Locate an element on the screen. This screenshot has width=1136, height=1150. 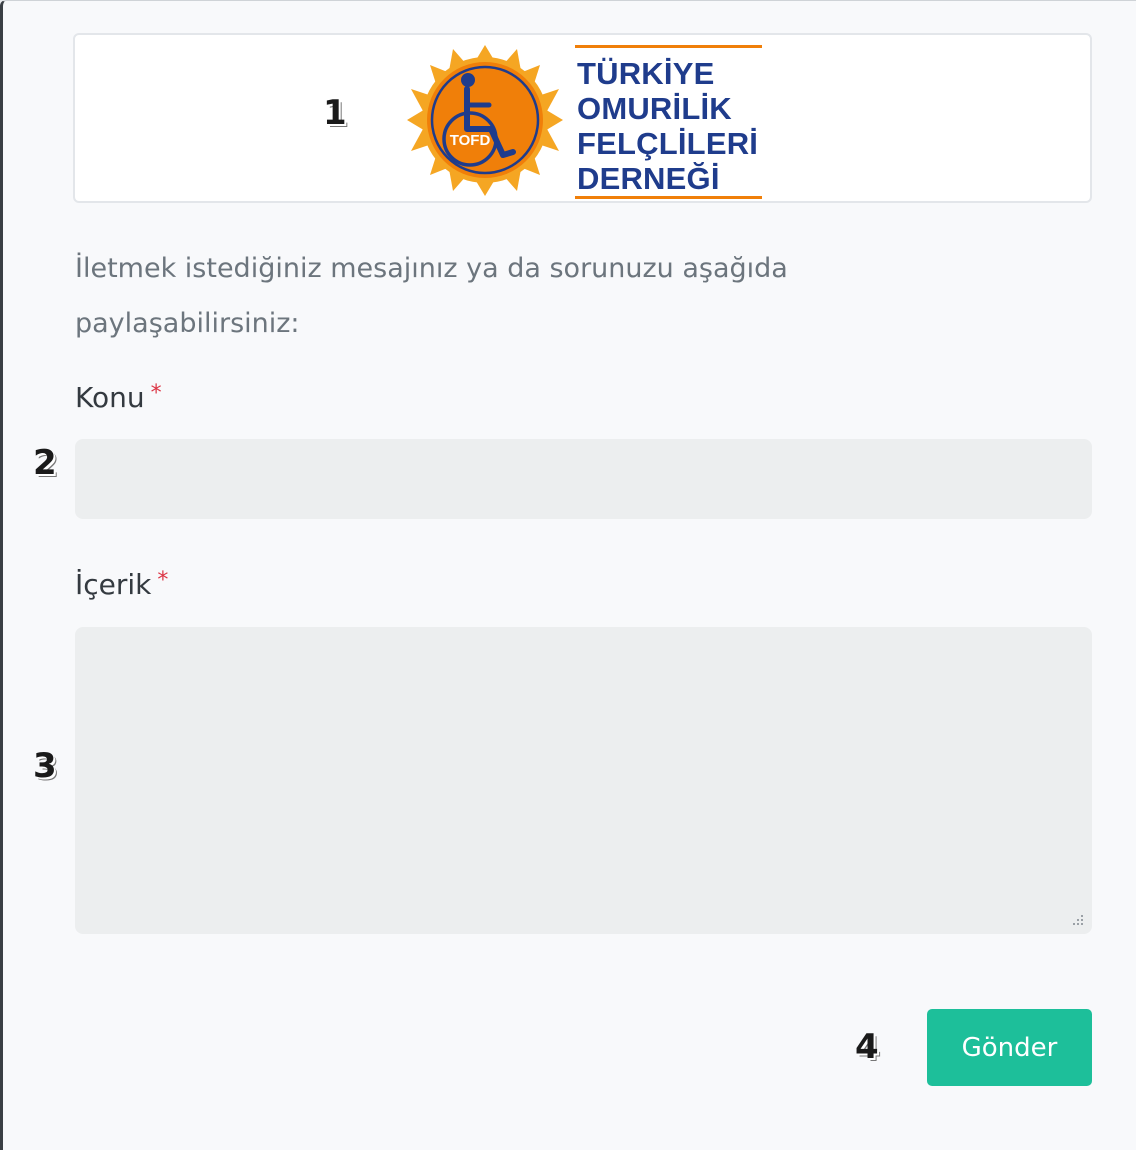
org-name-line: OMURİLİK is located at coordinates (654, 108).